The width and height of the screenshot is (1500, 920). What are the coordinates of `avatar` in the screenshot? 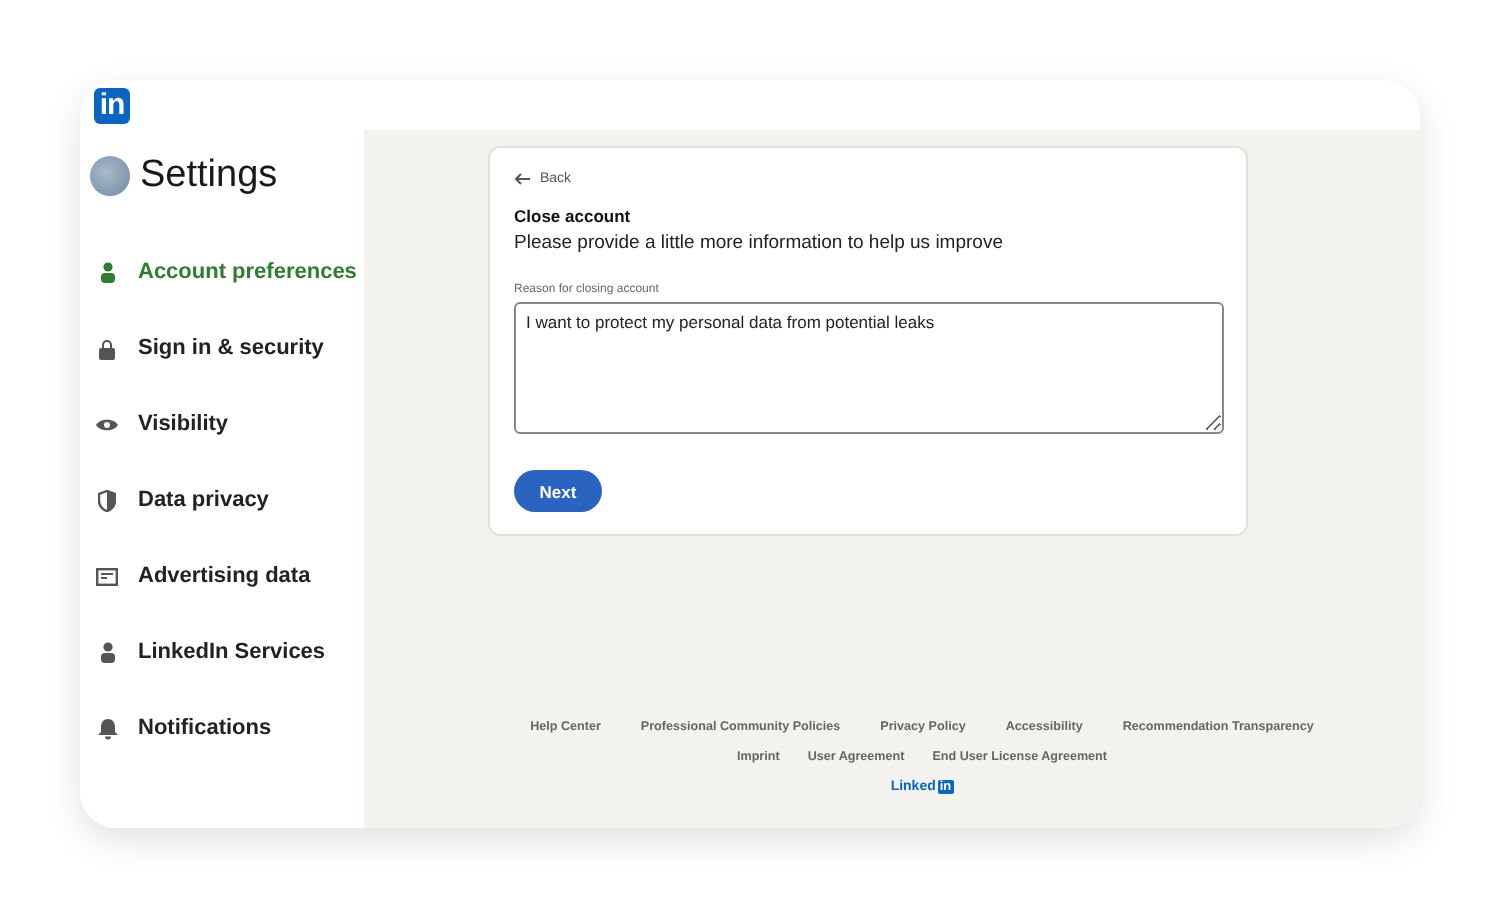 It's located at (110, 176).